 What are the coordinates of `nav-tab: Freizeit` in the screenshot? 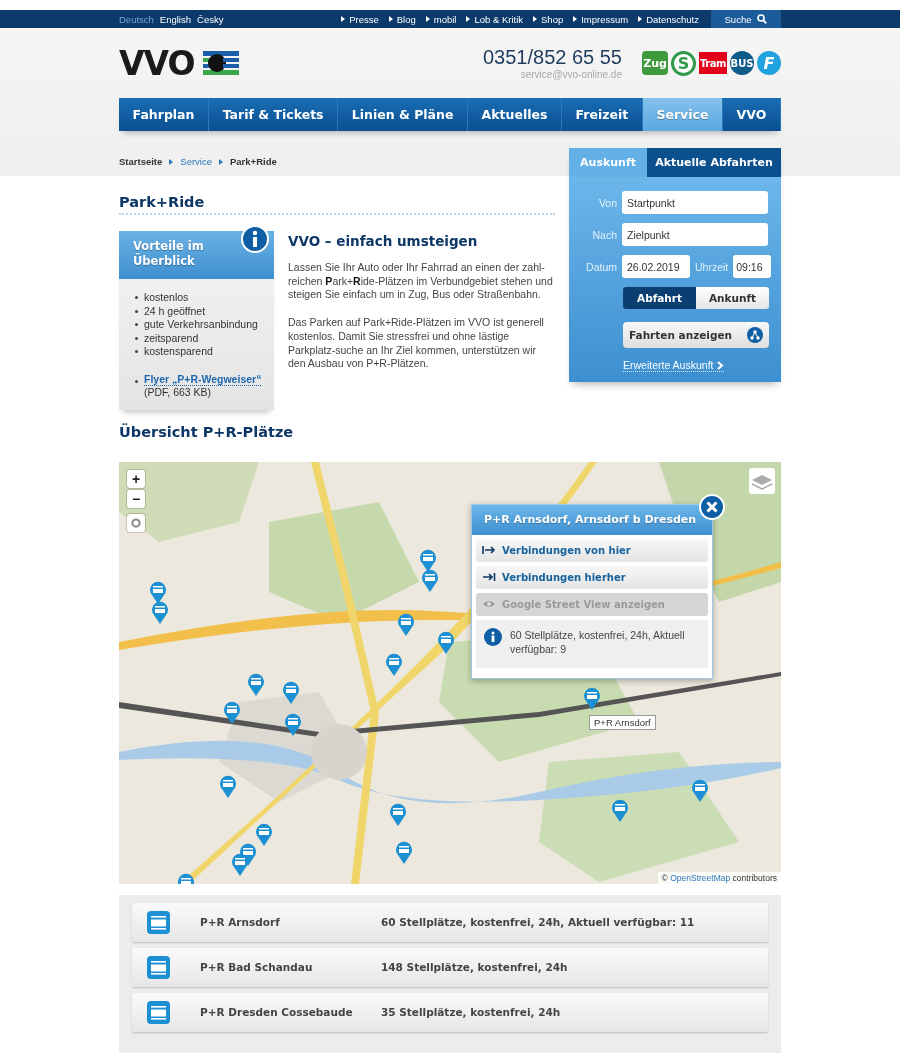 It's located at (602, 114).